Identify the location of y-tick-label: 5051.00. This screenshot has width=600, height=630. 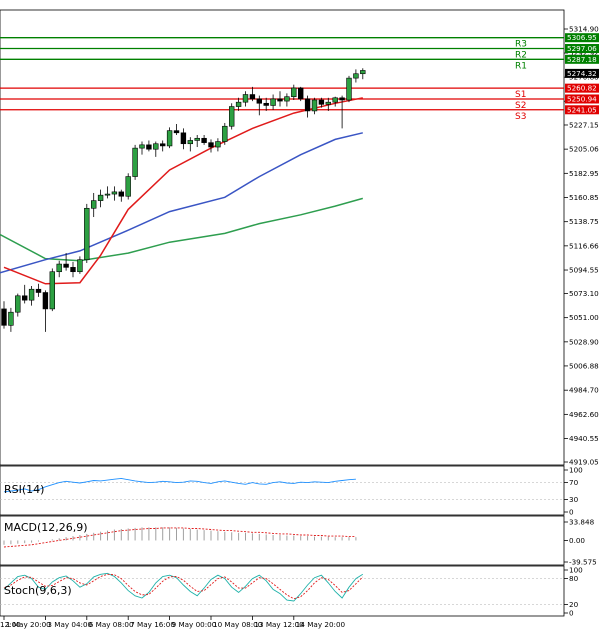
(584, 317).